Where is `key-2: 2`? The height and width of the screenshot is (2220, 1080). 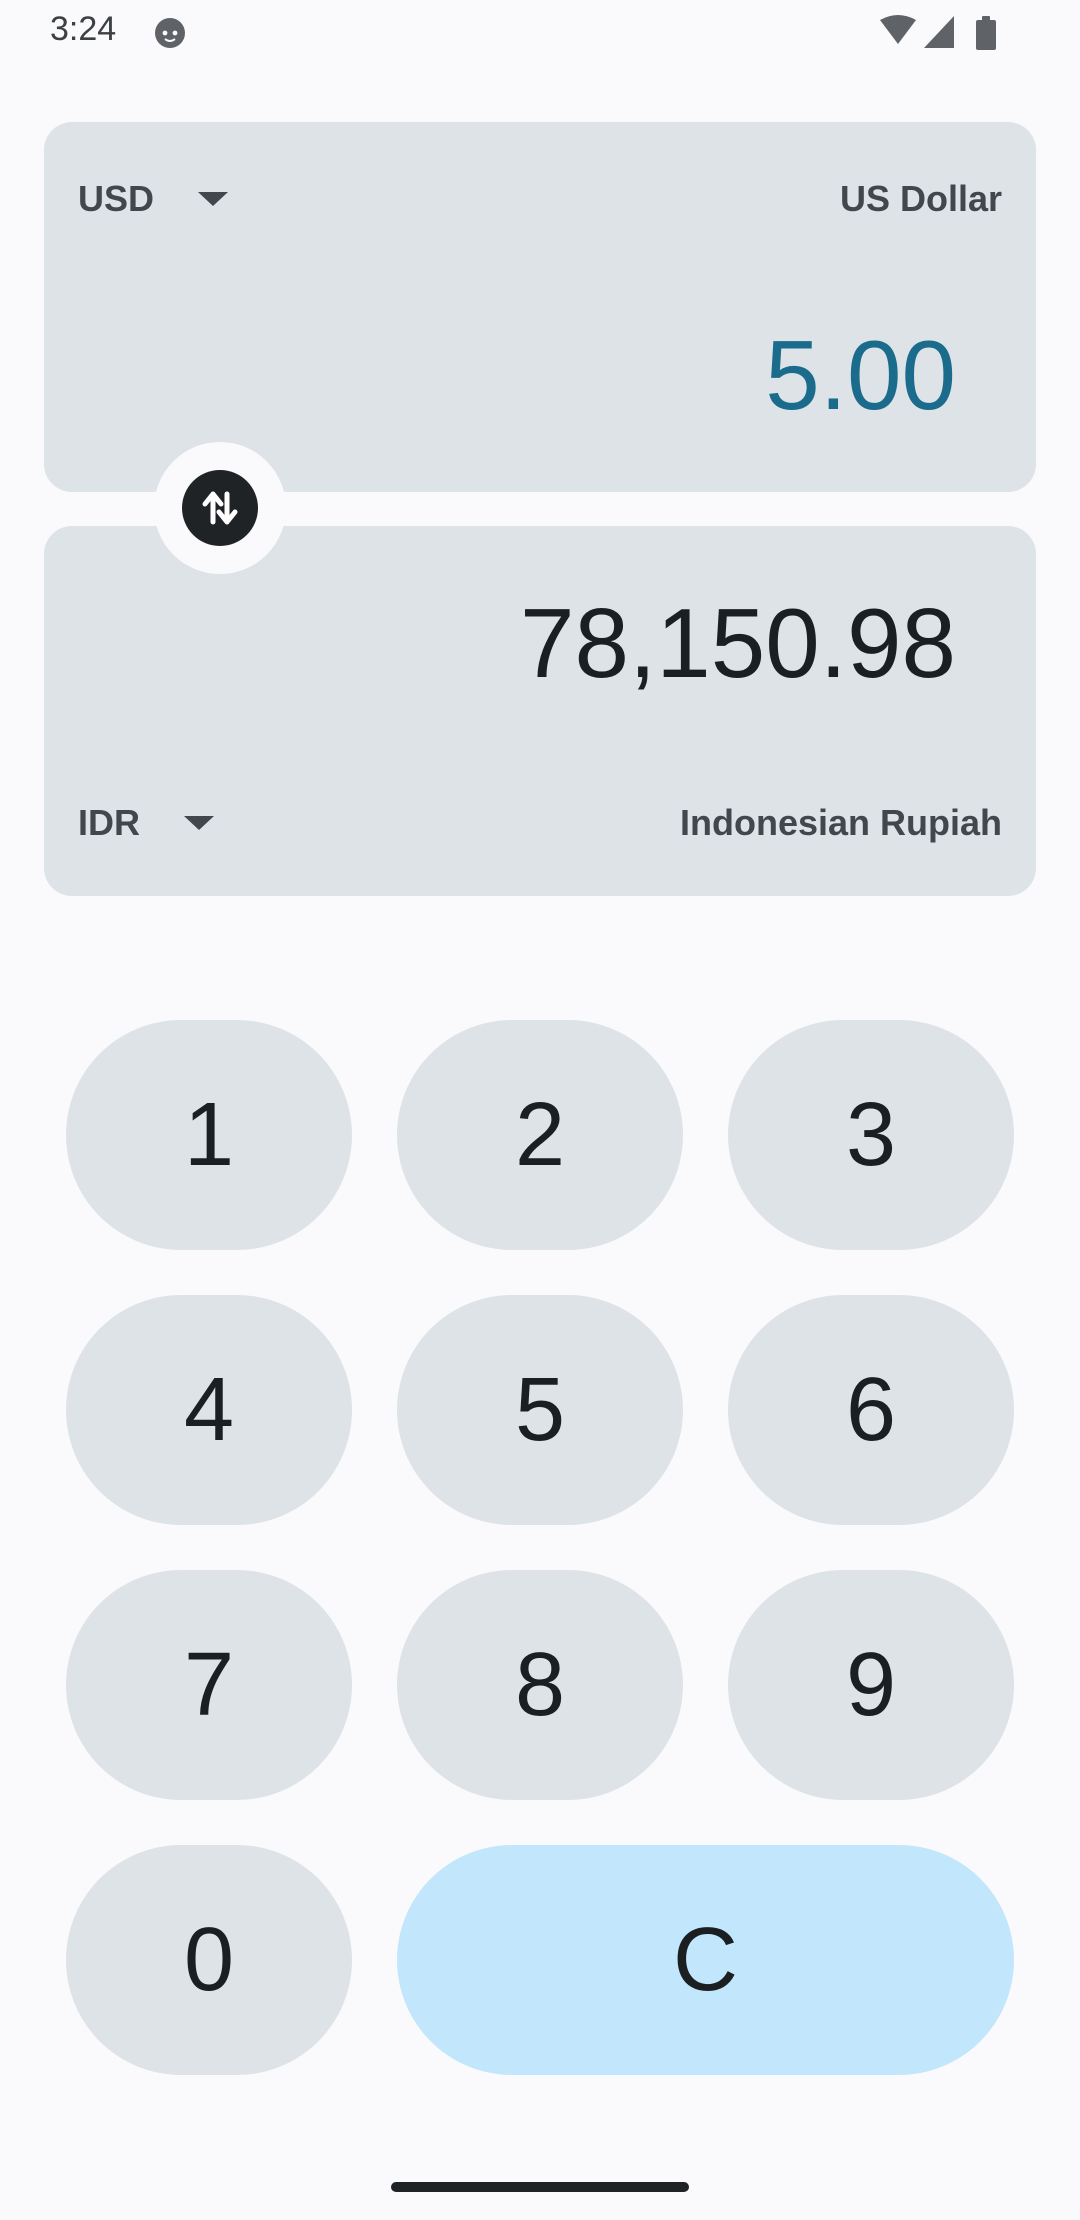 key-2: 2 is located at coordinates (540, 1135).